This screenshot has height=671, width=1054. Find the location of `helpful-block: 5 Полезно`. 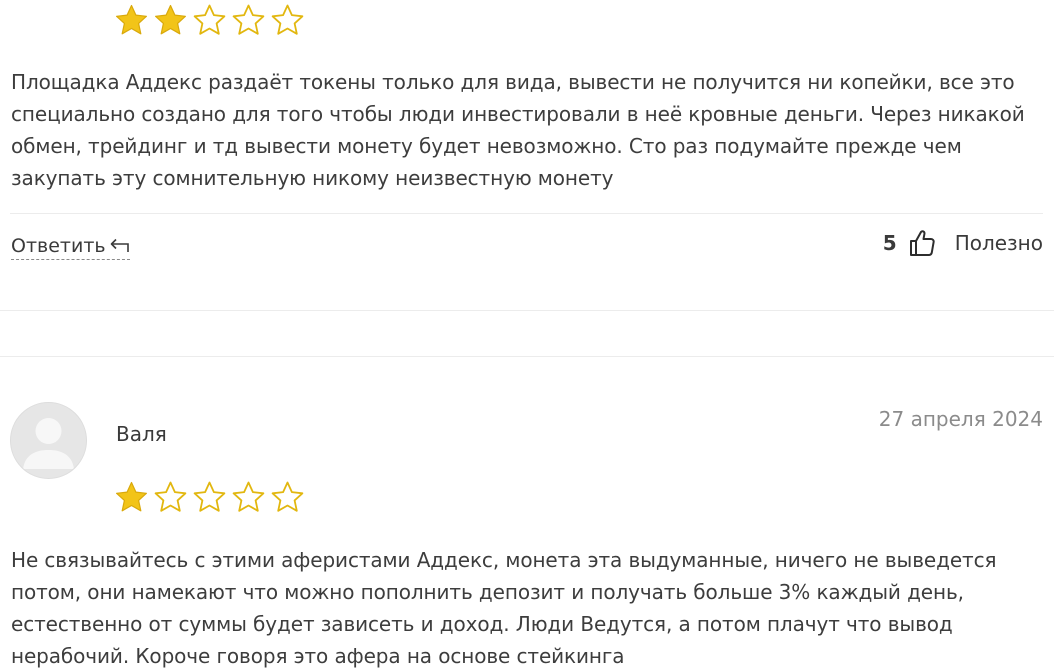

helpful-block: 5 Полезно is located at coordinates (963, 243).